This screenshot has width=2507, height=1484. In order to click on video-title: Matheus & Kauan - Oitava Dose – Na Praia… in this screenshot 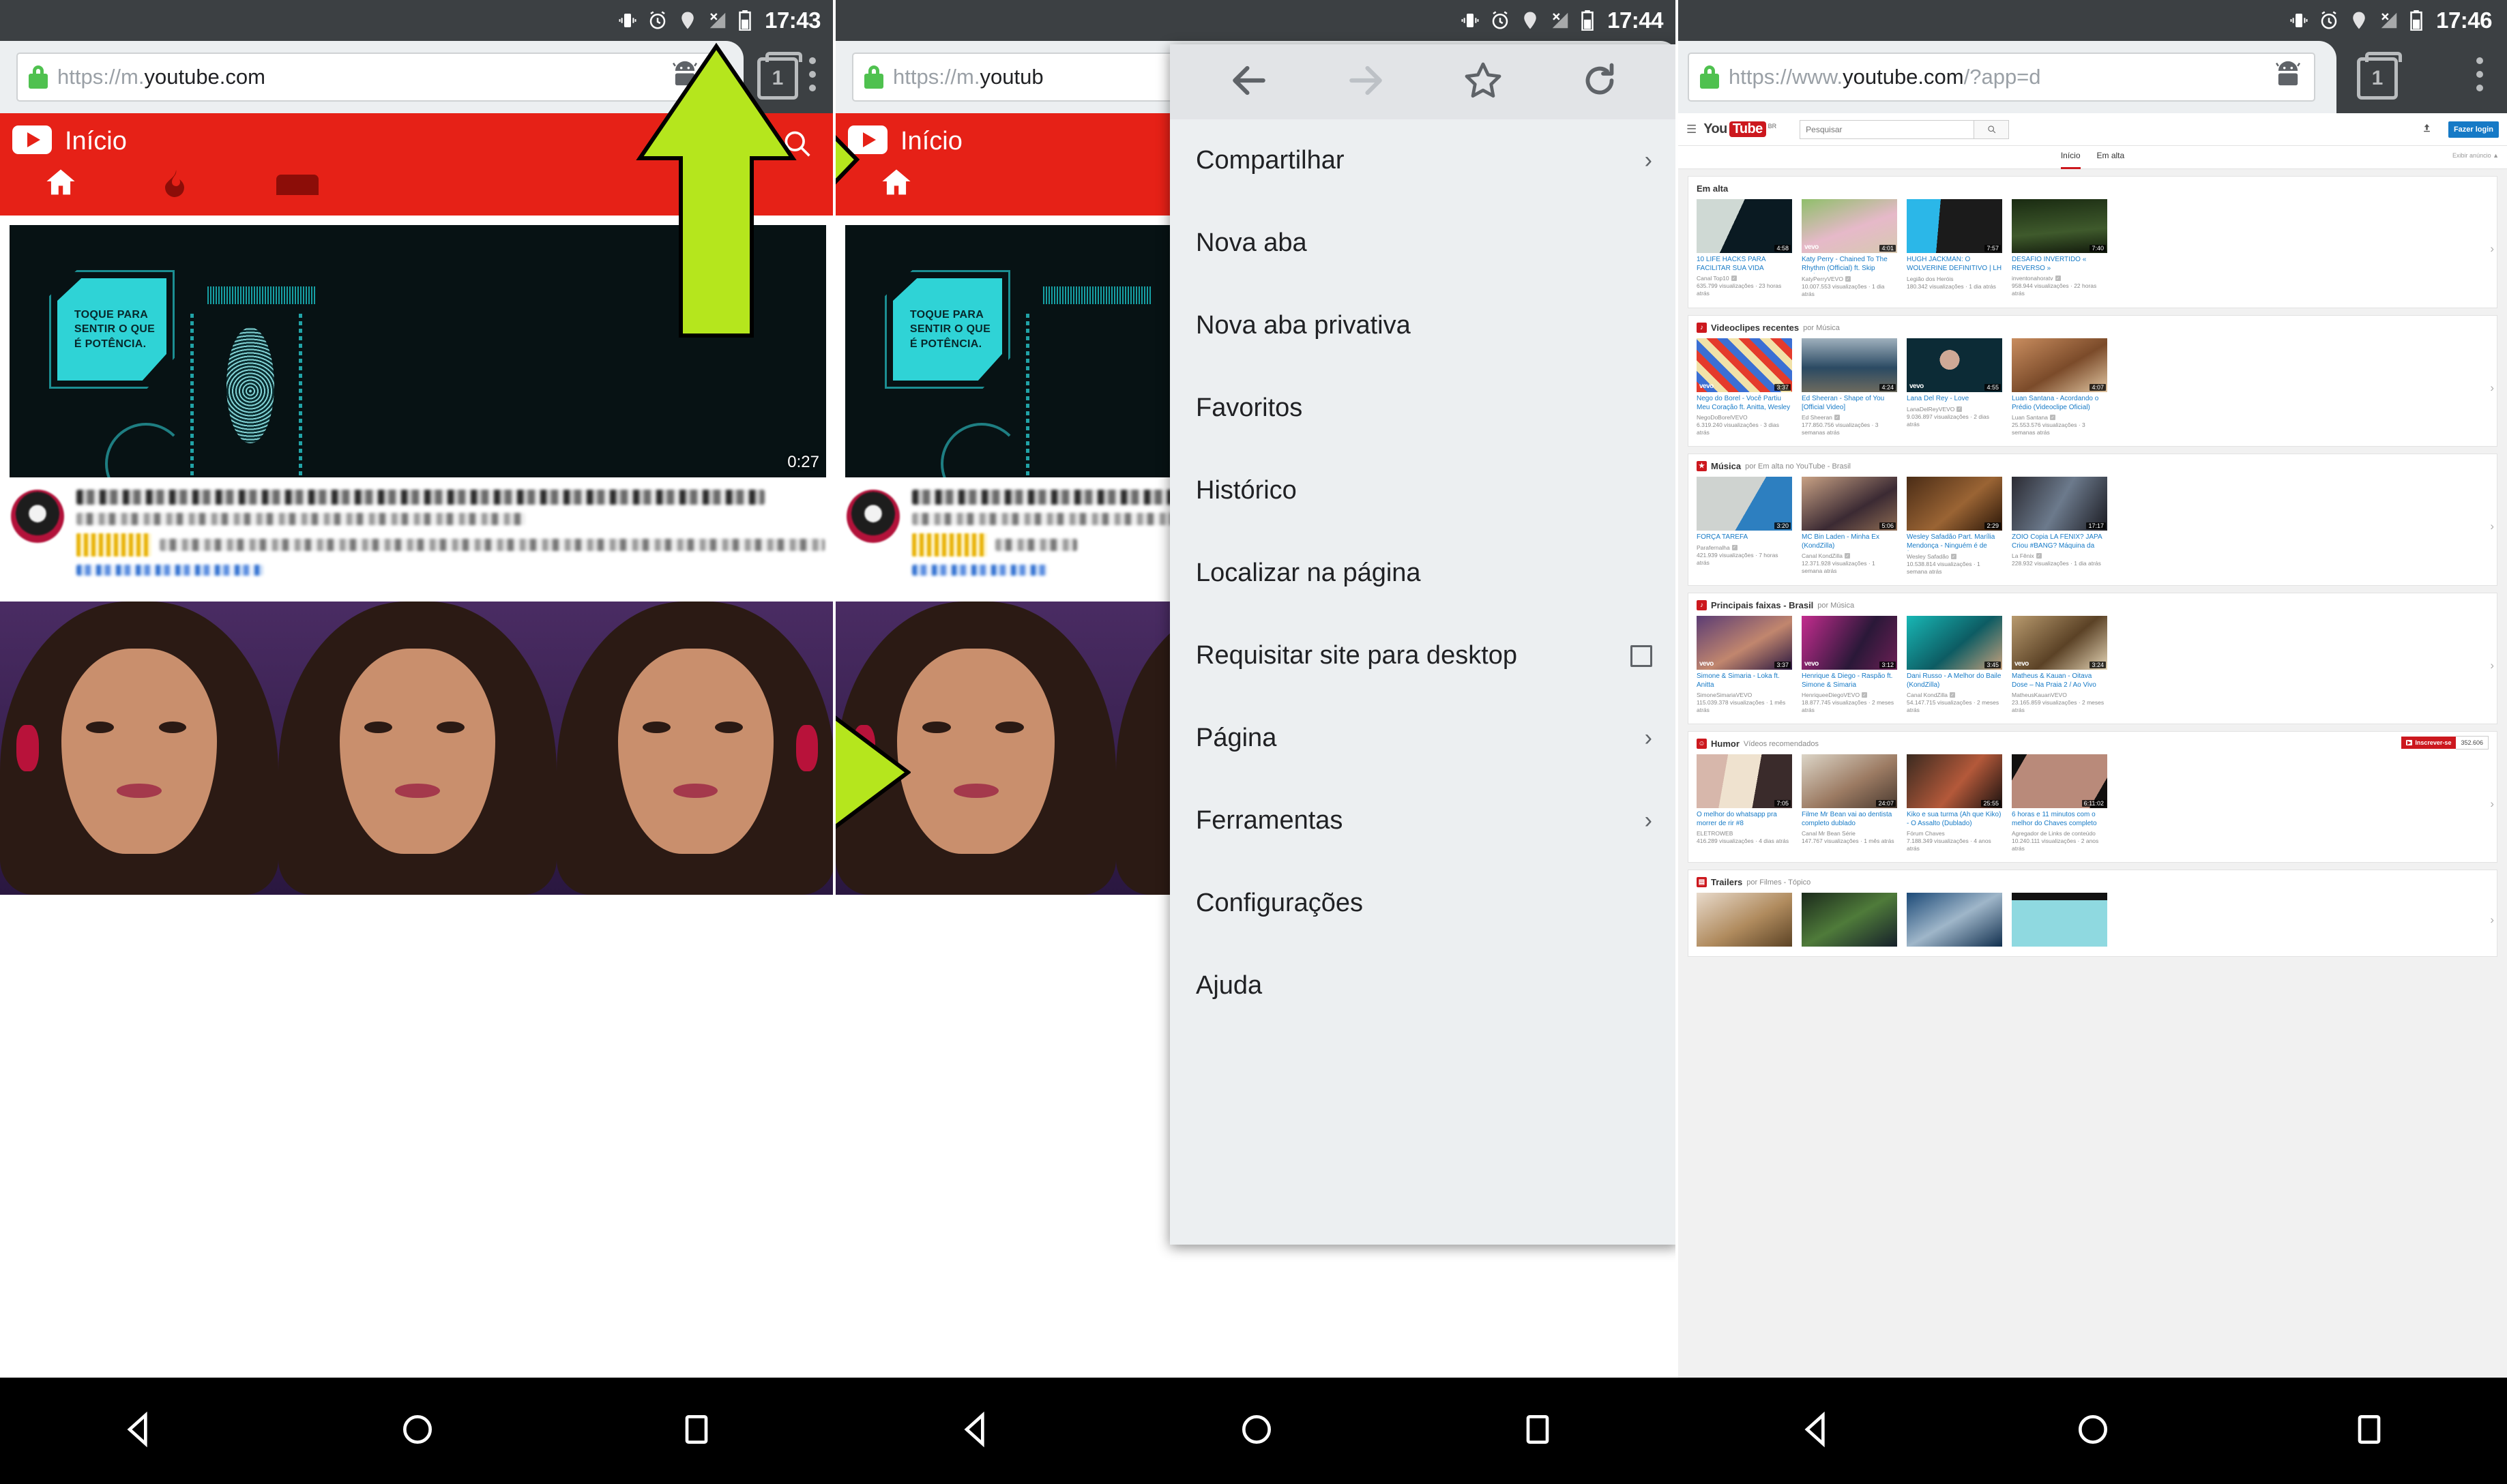, I will do `click(2059, 680)`.